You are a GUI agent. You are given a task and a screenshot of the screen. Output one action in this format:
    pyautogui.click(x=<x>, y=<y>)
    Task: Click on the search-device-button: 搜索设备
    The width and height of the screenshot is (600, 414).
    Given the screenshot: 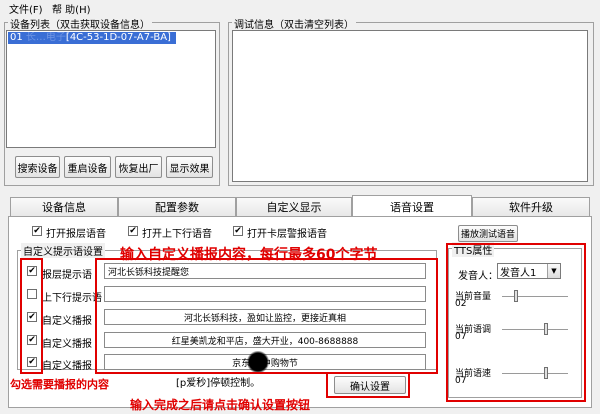 What is the action you would take?
    pyautogui.click(x=37, y=167)
    